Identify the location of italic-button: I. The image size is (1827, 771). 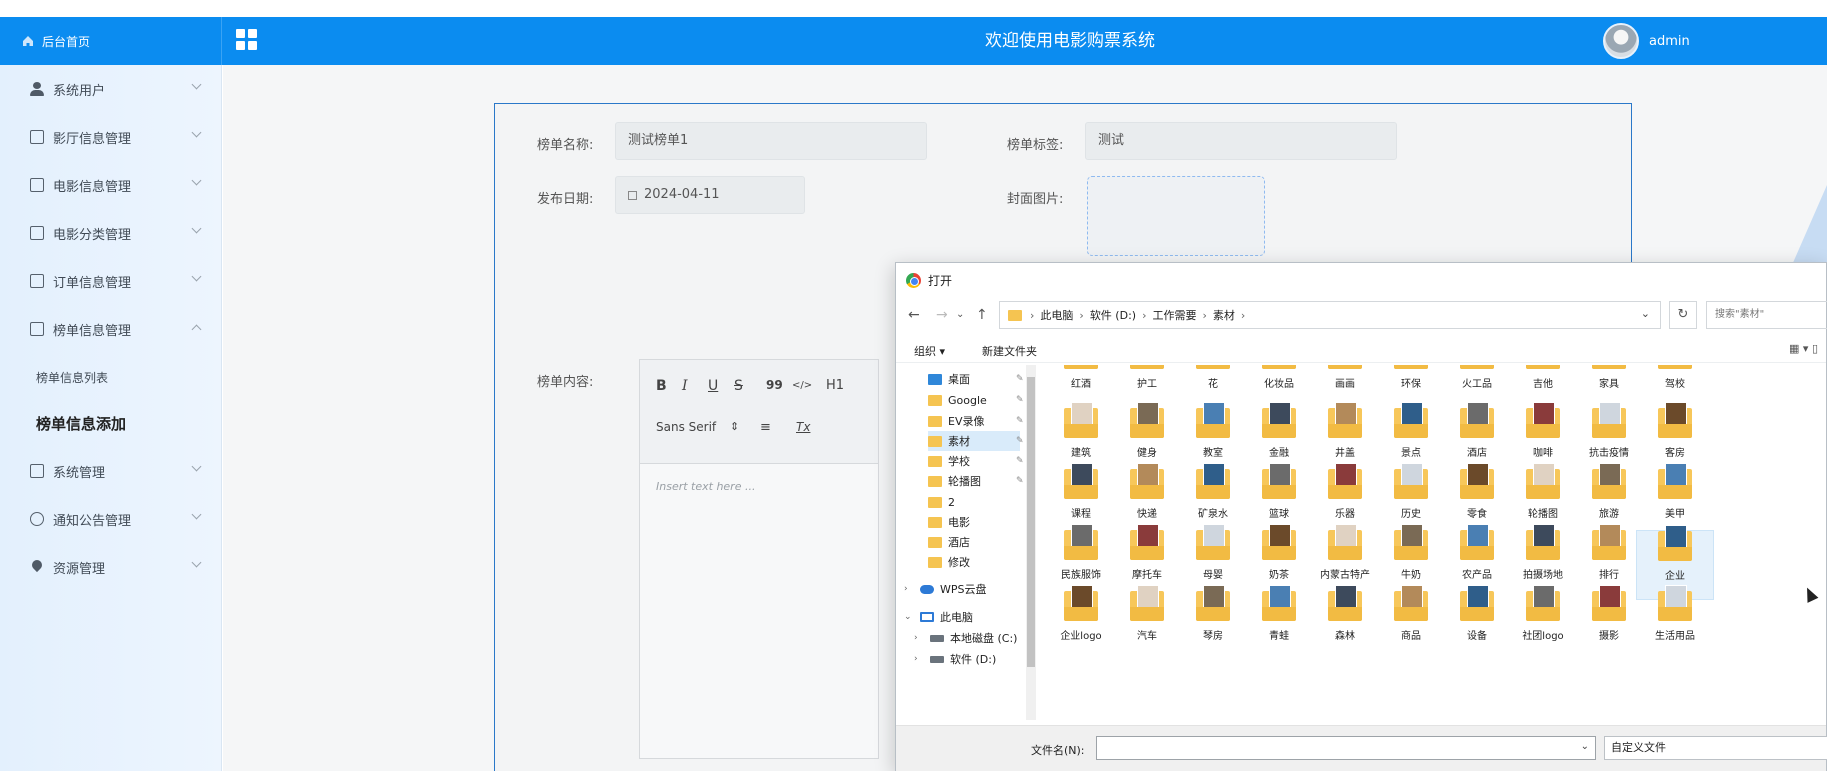
(685, 386).